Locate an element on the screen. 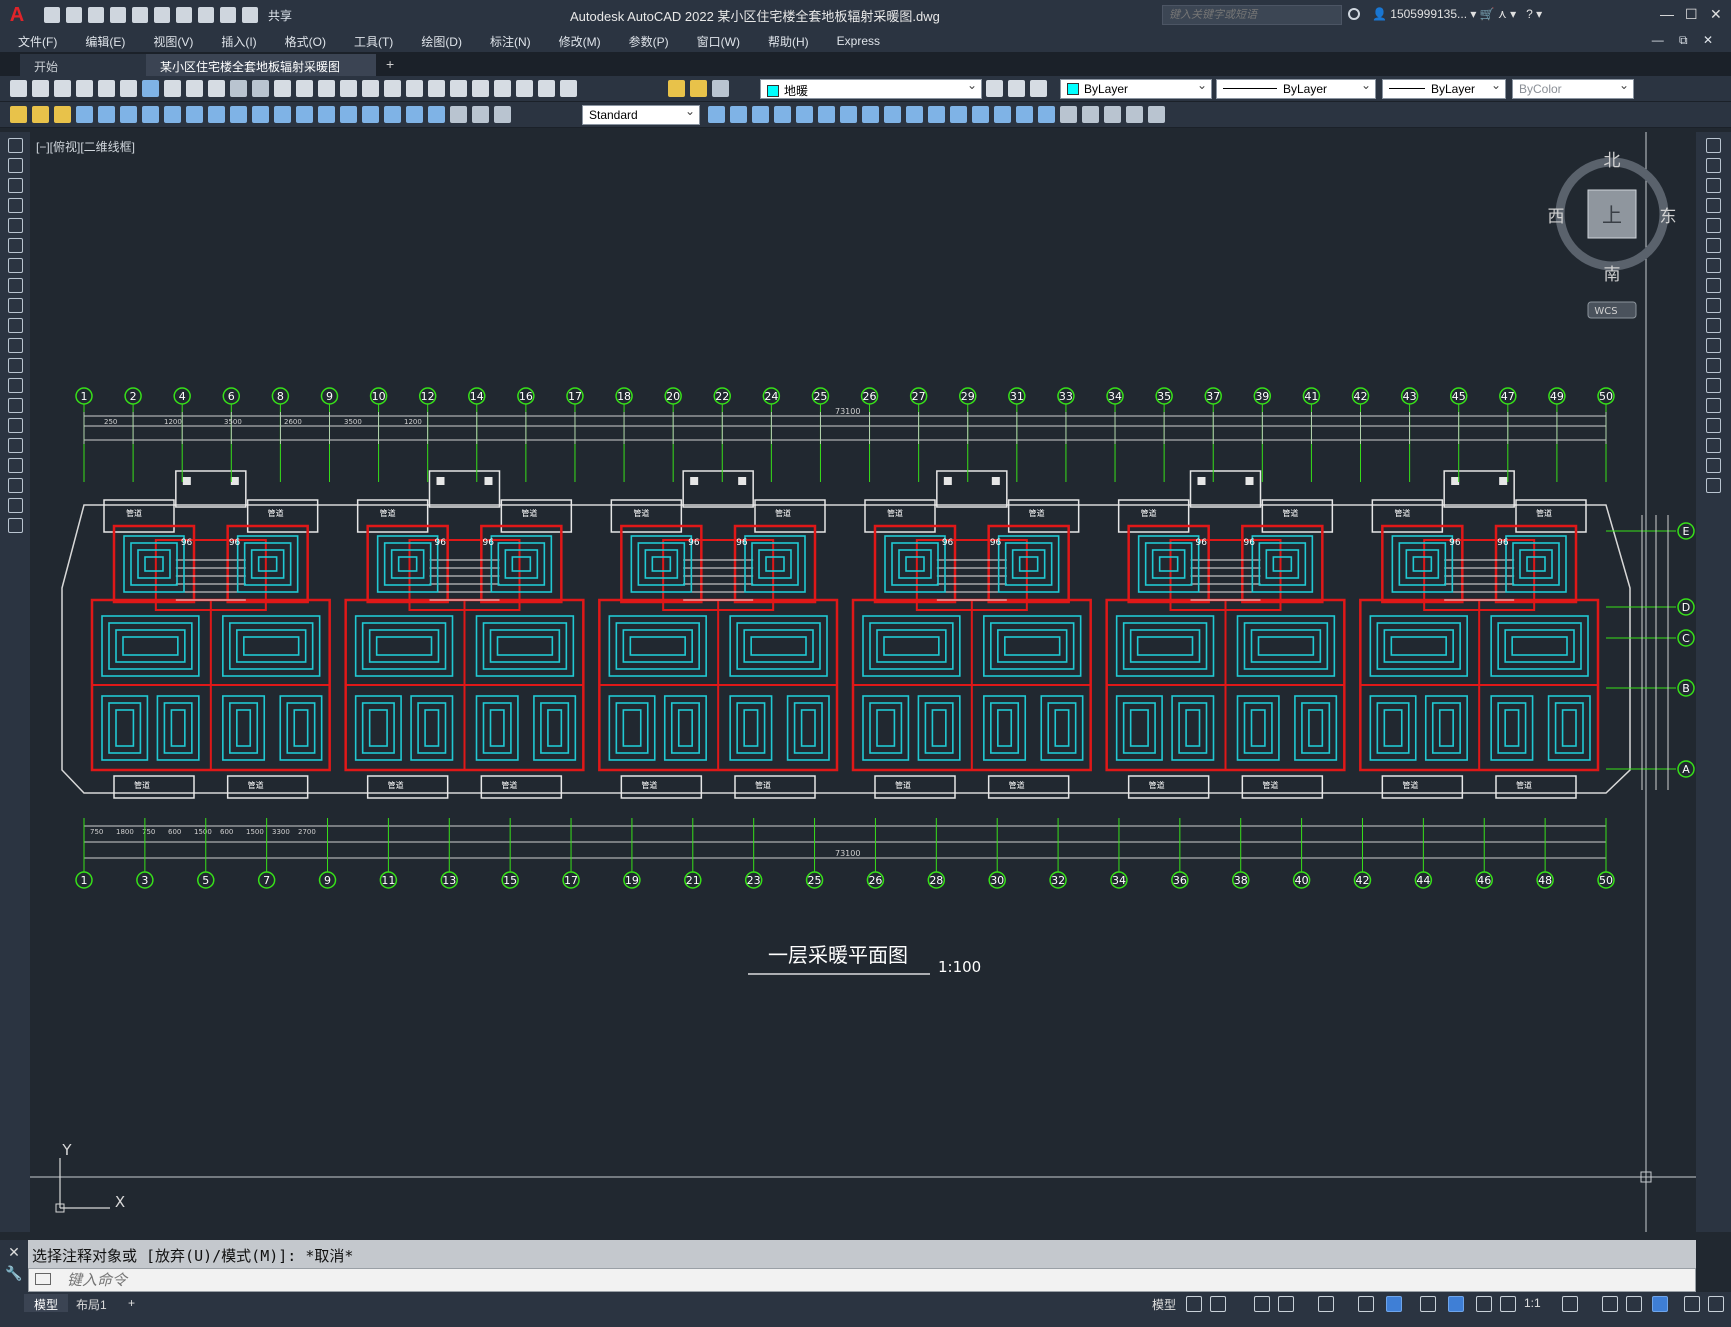  grid-icon is located at coordinates (1194, 1304).